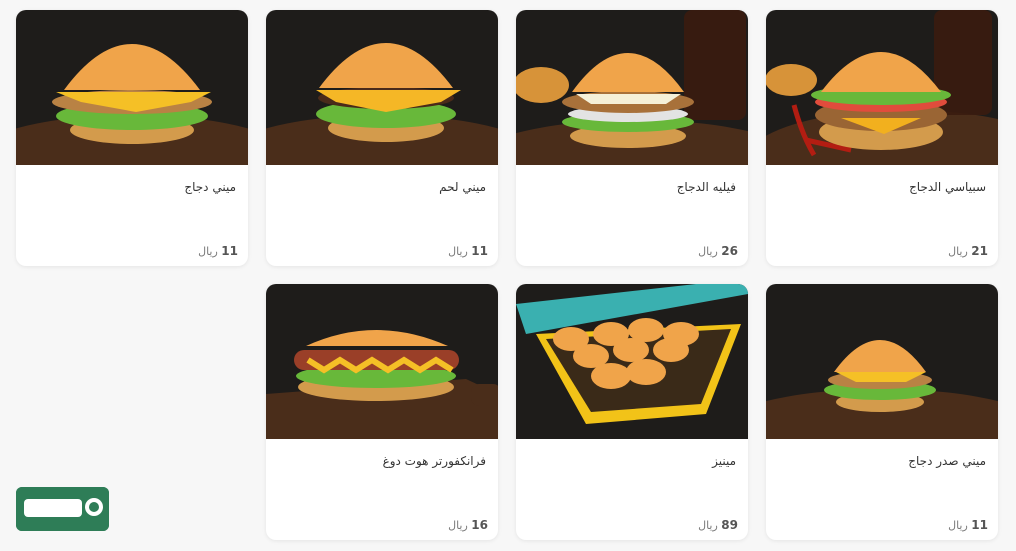  What do you see at coordinates (132, 87) in the screenshot?
I see `mini-chicken-burger-photo` at bounding box center [132, 87].